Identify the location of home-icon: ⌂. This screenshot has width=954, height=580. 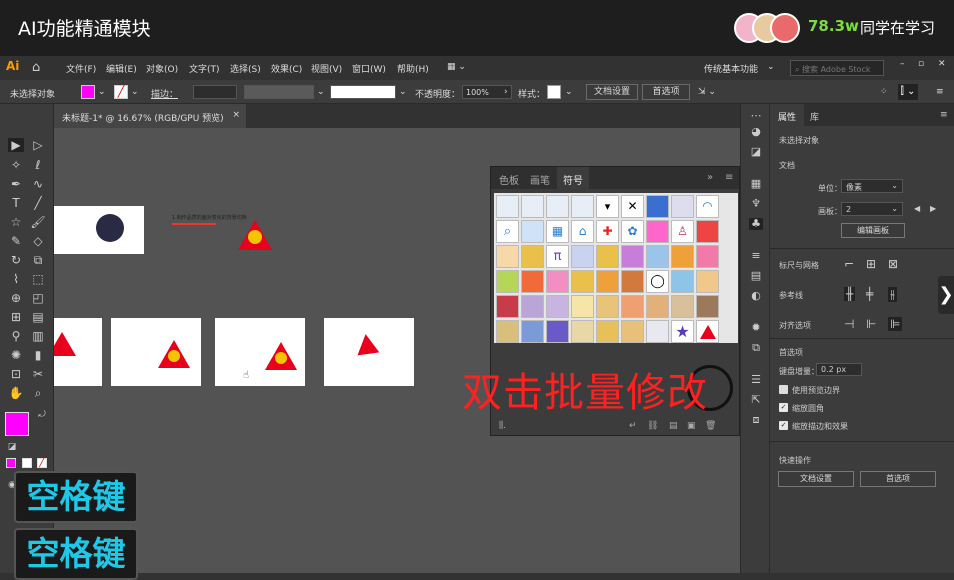
(36, 67).